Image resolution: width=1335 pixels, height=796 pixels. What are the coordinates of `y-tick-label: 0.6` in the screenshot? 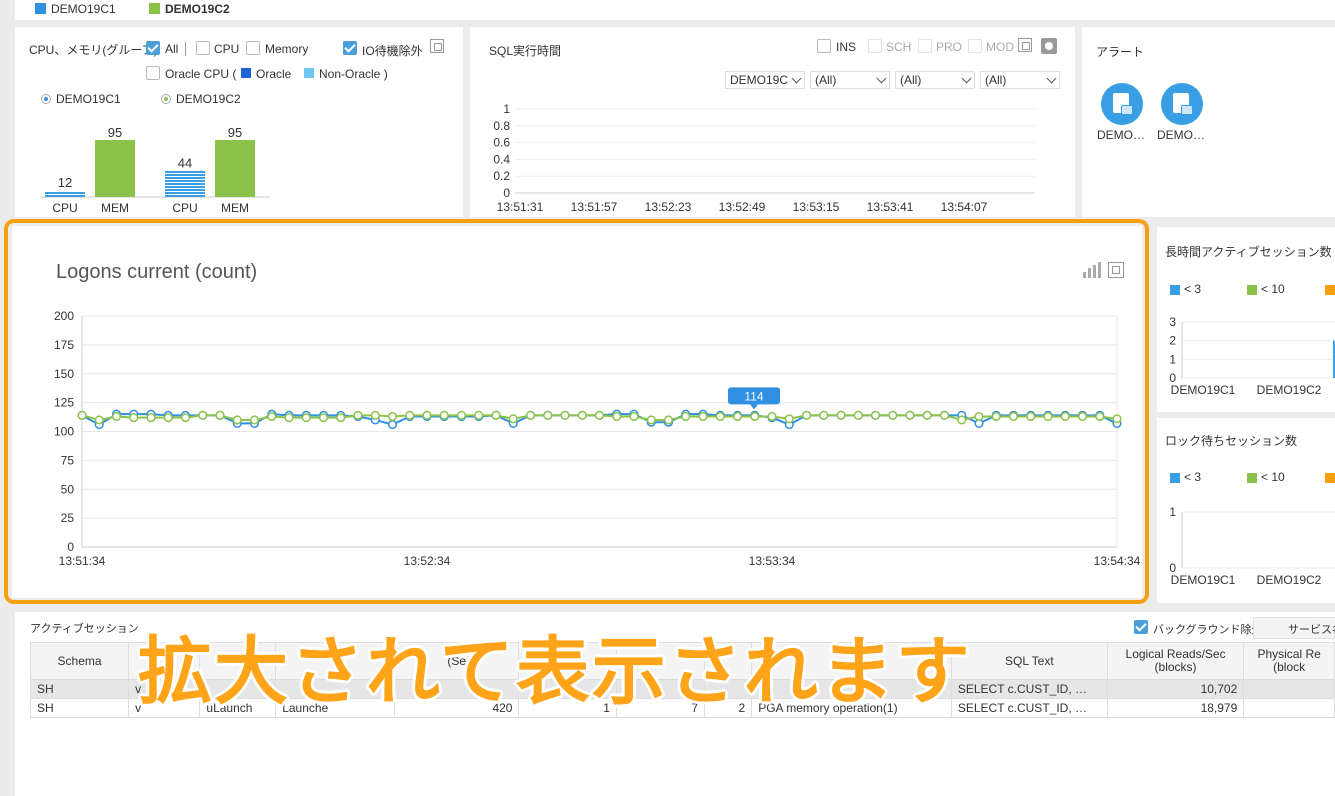 It's located at (501, 143).